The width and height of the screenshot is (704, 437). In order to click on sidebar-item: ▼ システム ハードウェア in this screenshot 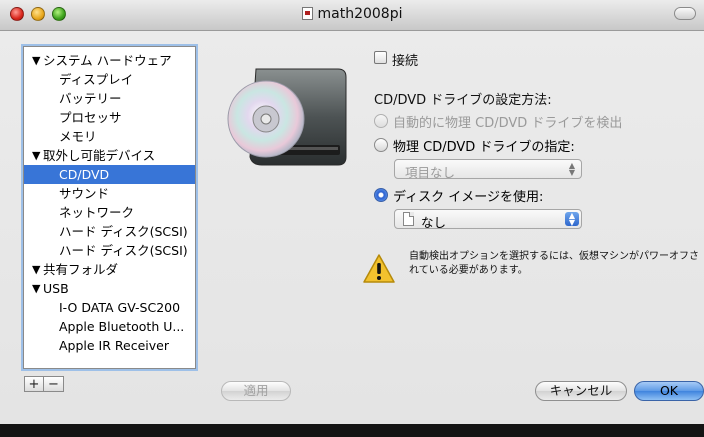, I will do `click(109, 60)`.